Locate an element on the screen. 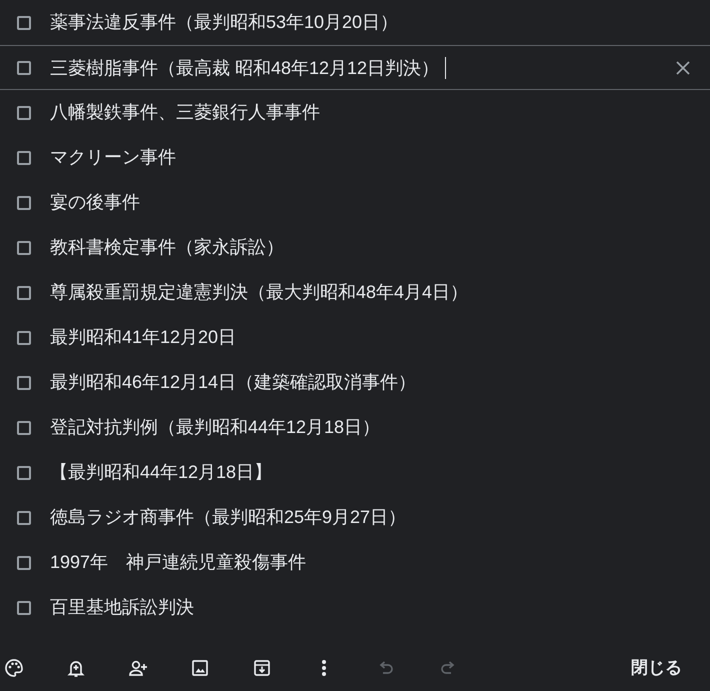 Image resolution: width=710 pixels, height=691 pixels. item-text: 最判昭和46年12月14日（建築確認取消事件） is located at coordinates (233, 382).